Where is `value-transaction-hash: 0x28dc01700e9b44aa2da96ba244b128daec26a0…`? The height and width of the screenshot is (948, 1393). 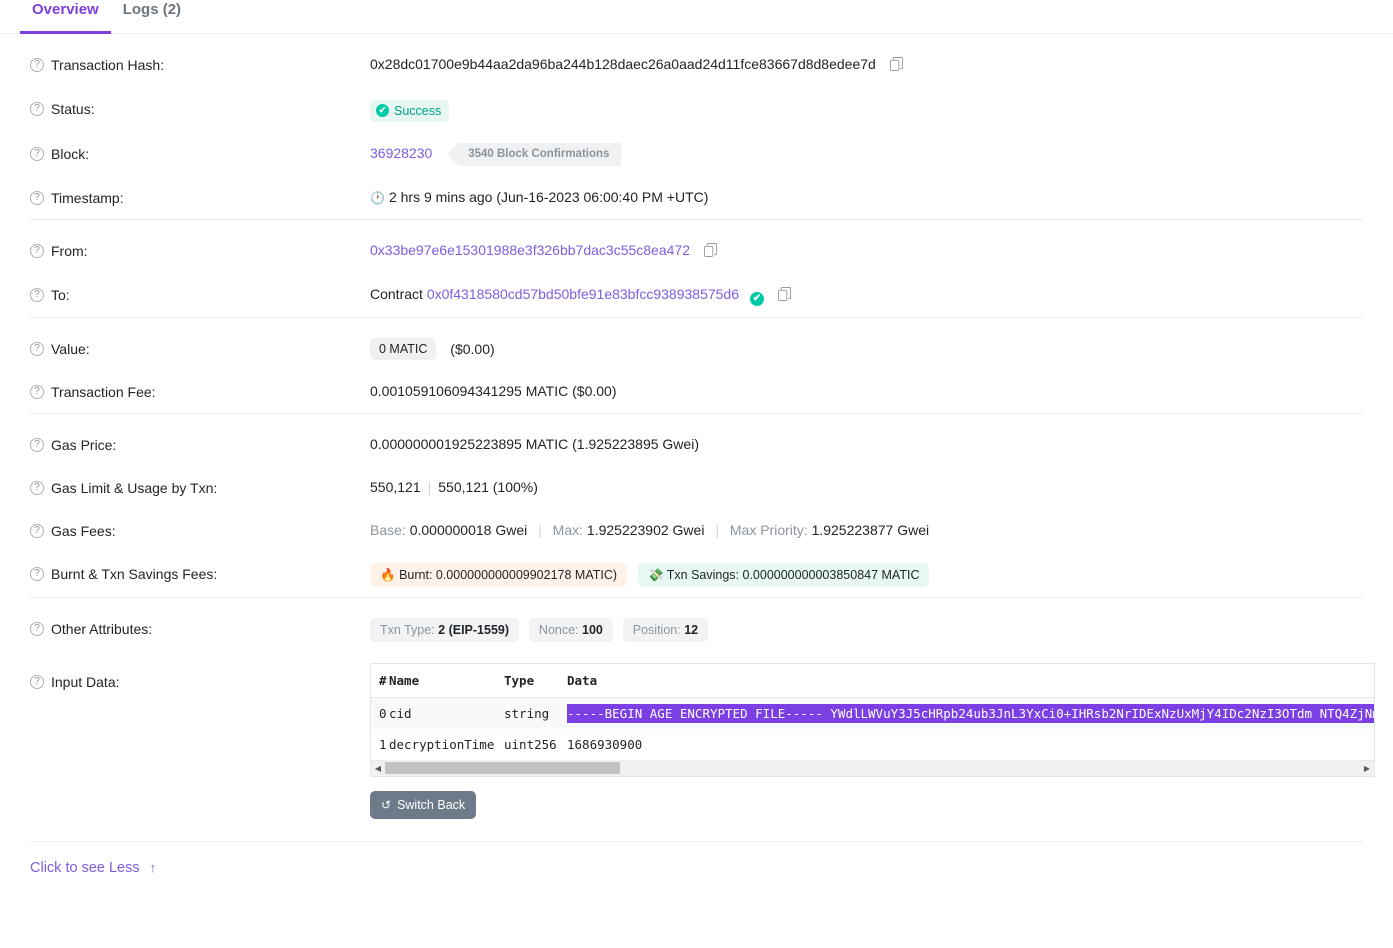
value-transaction-hash: 0x28dc01700e9b44aa2da96ba244b128daec26a0… is located at coordinates (866, 65).